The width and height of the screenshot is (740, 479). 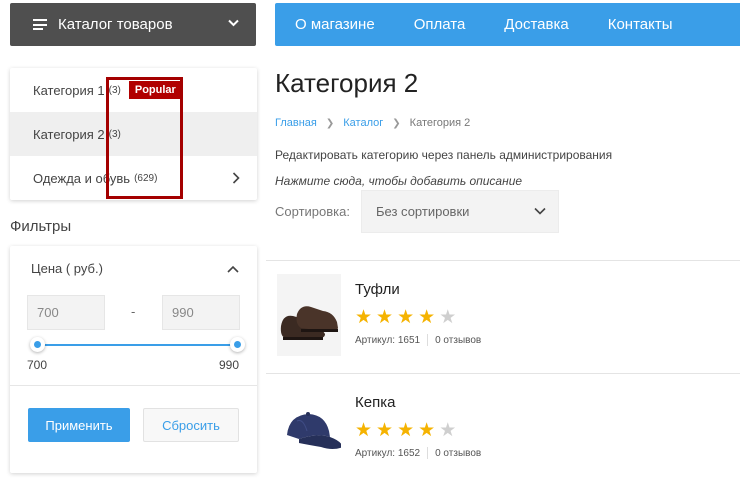 I want to click on breadcrumb-home: Главная, so click(x=296, y=123).